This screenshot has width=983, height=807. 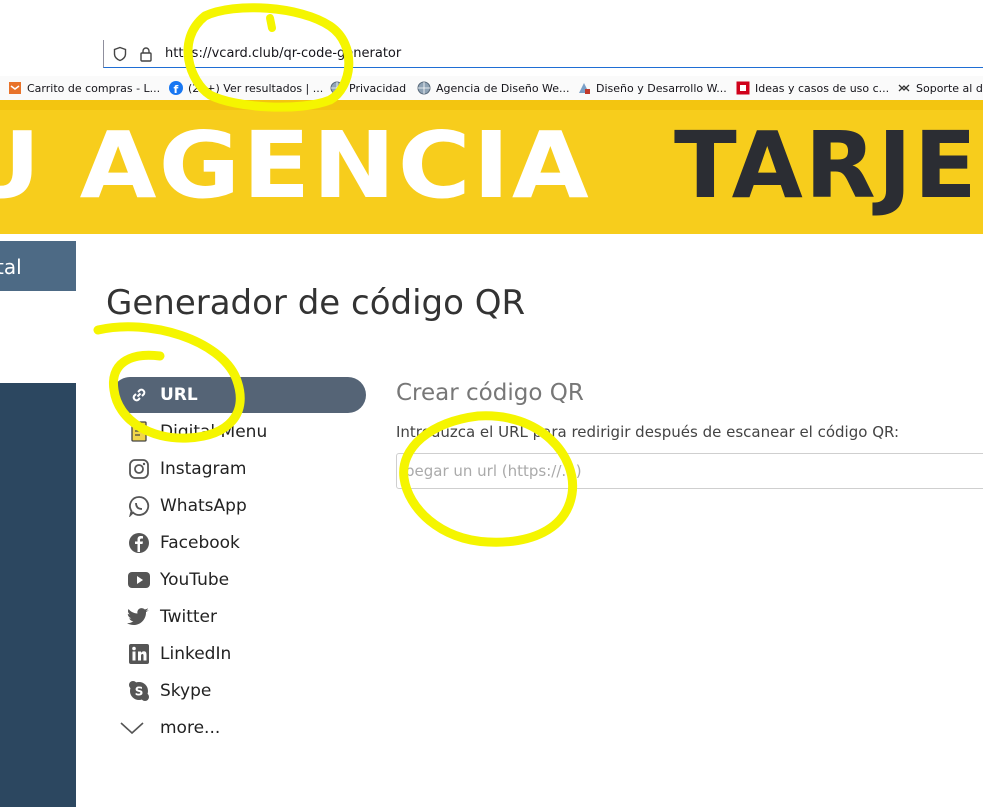 I want to click on menu-item-facebook: Facebook, so click(x=239, y=542).